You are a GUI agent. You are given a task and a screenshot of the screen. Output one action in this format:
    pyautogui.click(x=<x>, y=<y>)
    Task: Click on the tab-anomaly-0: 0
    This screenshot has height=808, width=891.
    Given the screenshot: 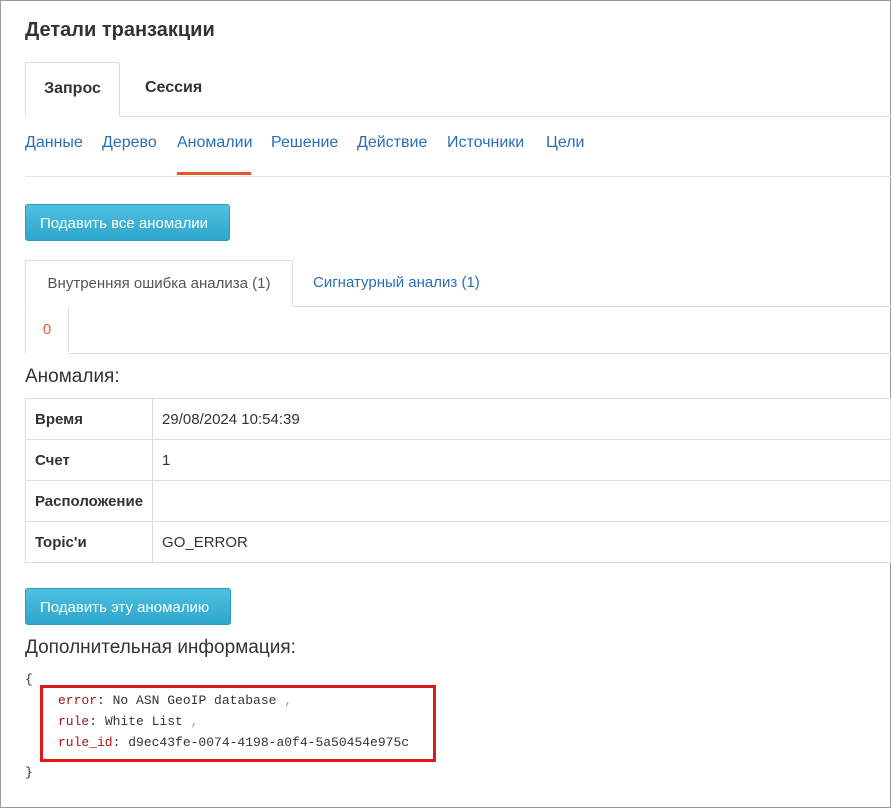 What is the action you would take?
    pyautogui.click(x=47, y=330)
    